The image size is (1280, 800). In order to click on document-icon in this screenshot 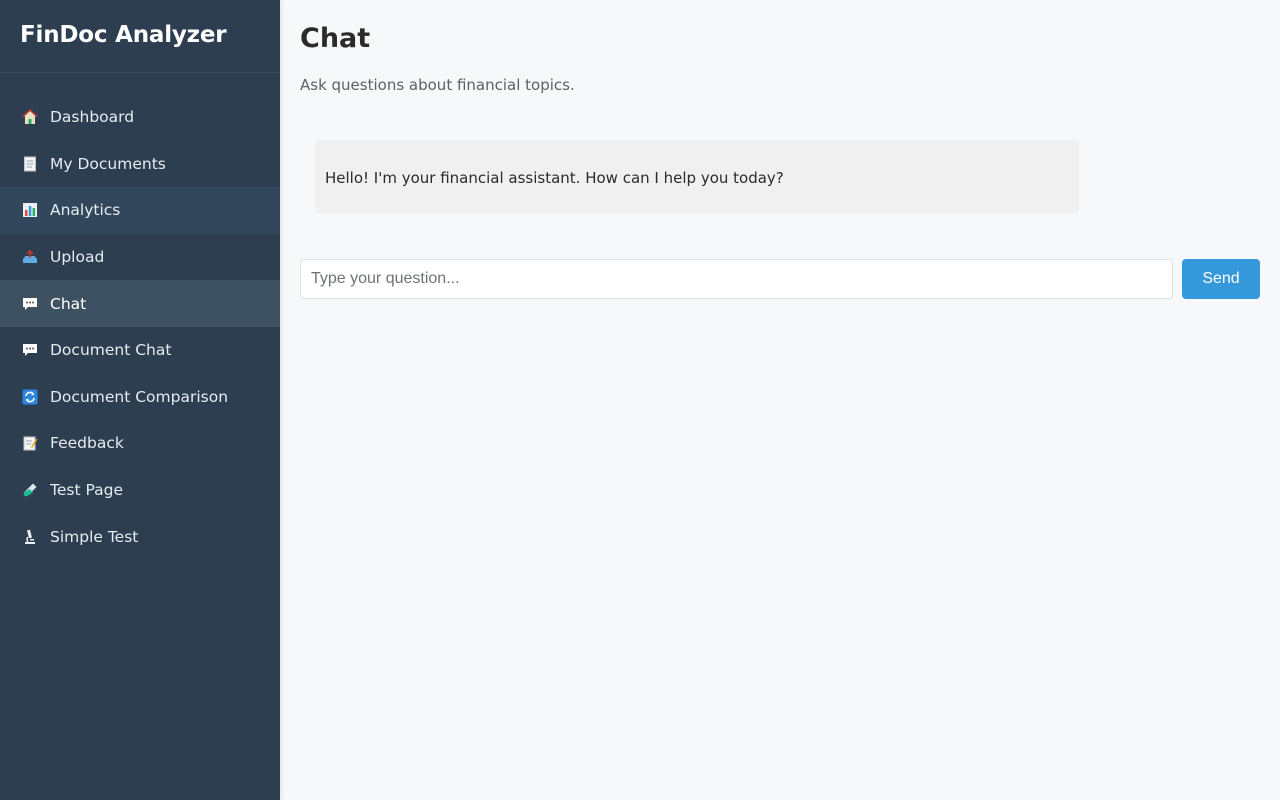, I will do `click(30, 164)`.